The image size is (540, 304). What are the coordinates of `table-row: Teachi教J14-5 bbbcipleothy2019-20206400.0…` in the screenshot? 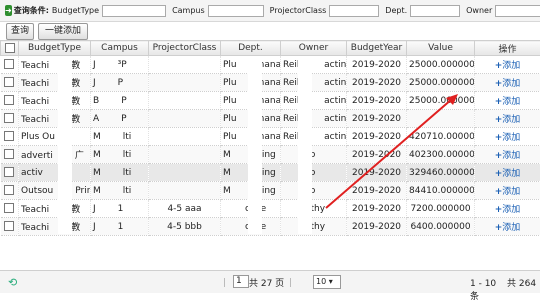 It's located at (270, 226).